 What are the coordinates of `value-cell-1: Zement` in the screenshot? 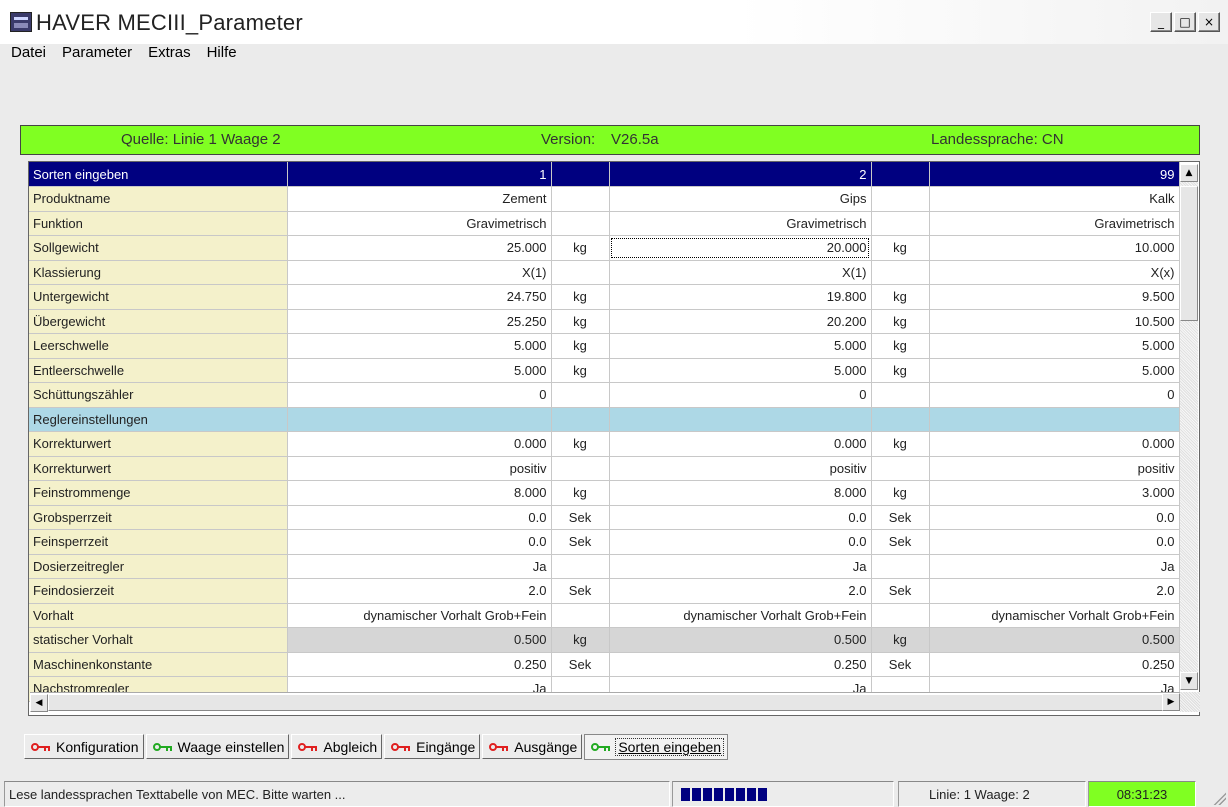 It's located at (419, 199).